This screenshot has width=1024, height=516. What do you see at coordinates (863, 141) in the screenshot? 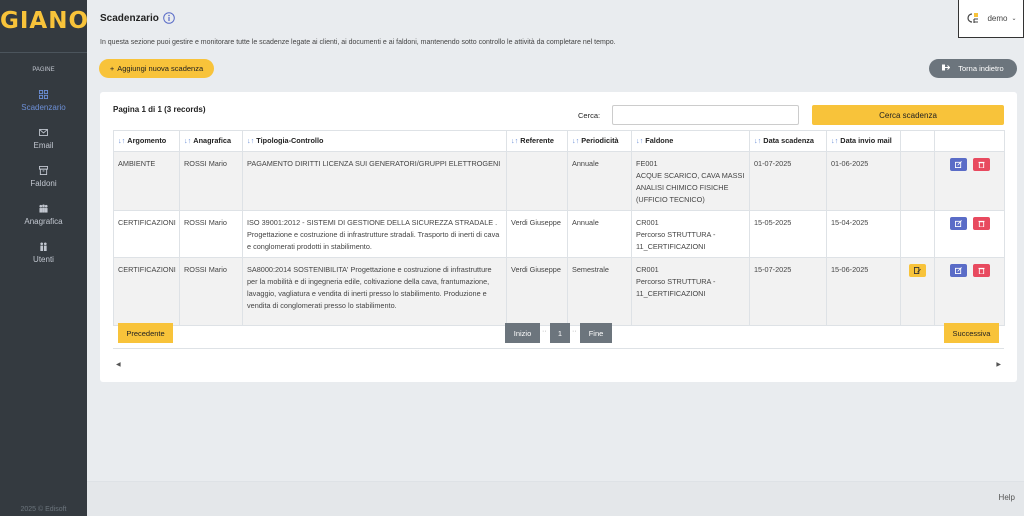
I see `col-data-invio: ↓↑ Data invio mail` at bounding box center [863, 141].